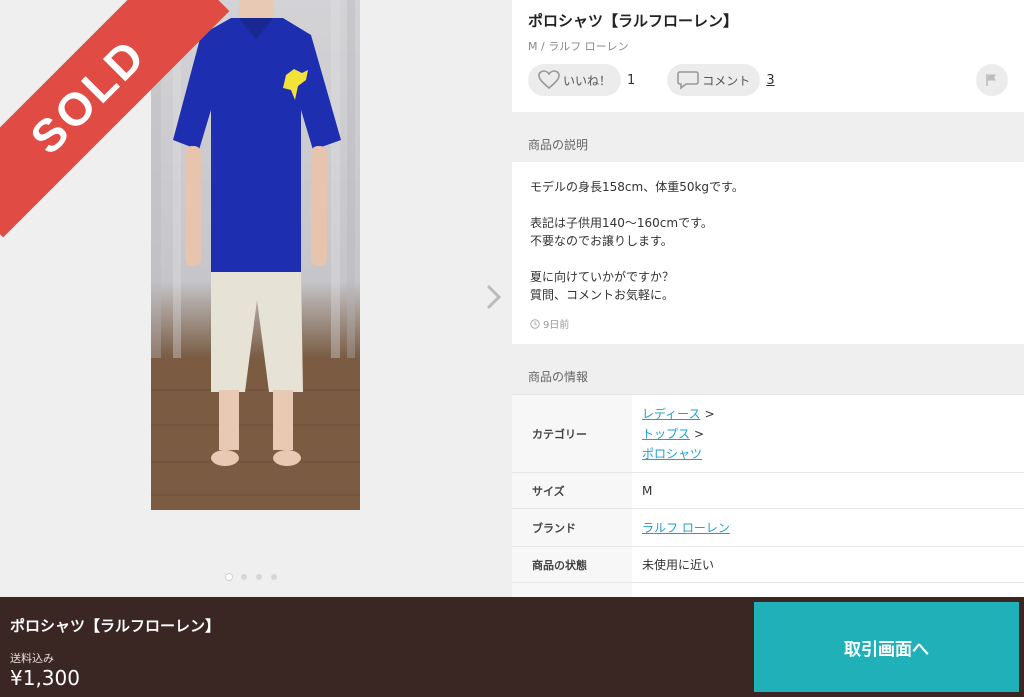  What do you see at coordinates (602, 277) in the screenshot?
I see `description-line: 夏に向けていかがですか？` at bounding box center [602, 277].